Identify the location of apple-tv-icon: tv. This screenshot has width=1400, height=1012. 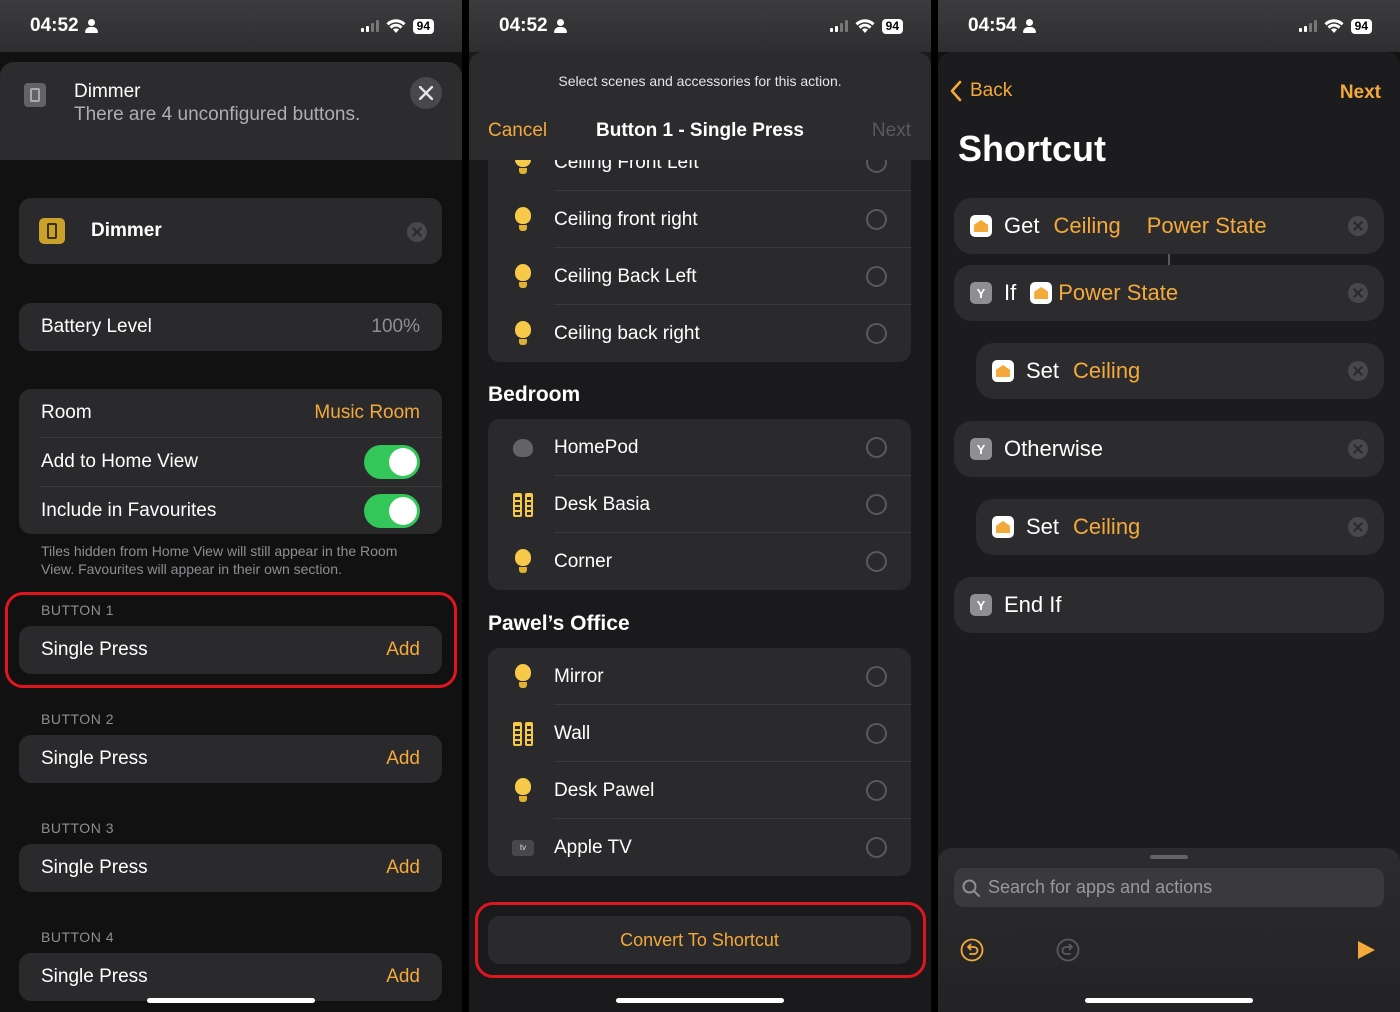
(523, 847).